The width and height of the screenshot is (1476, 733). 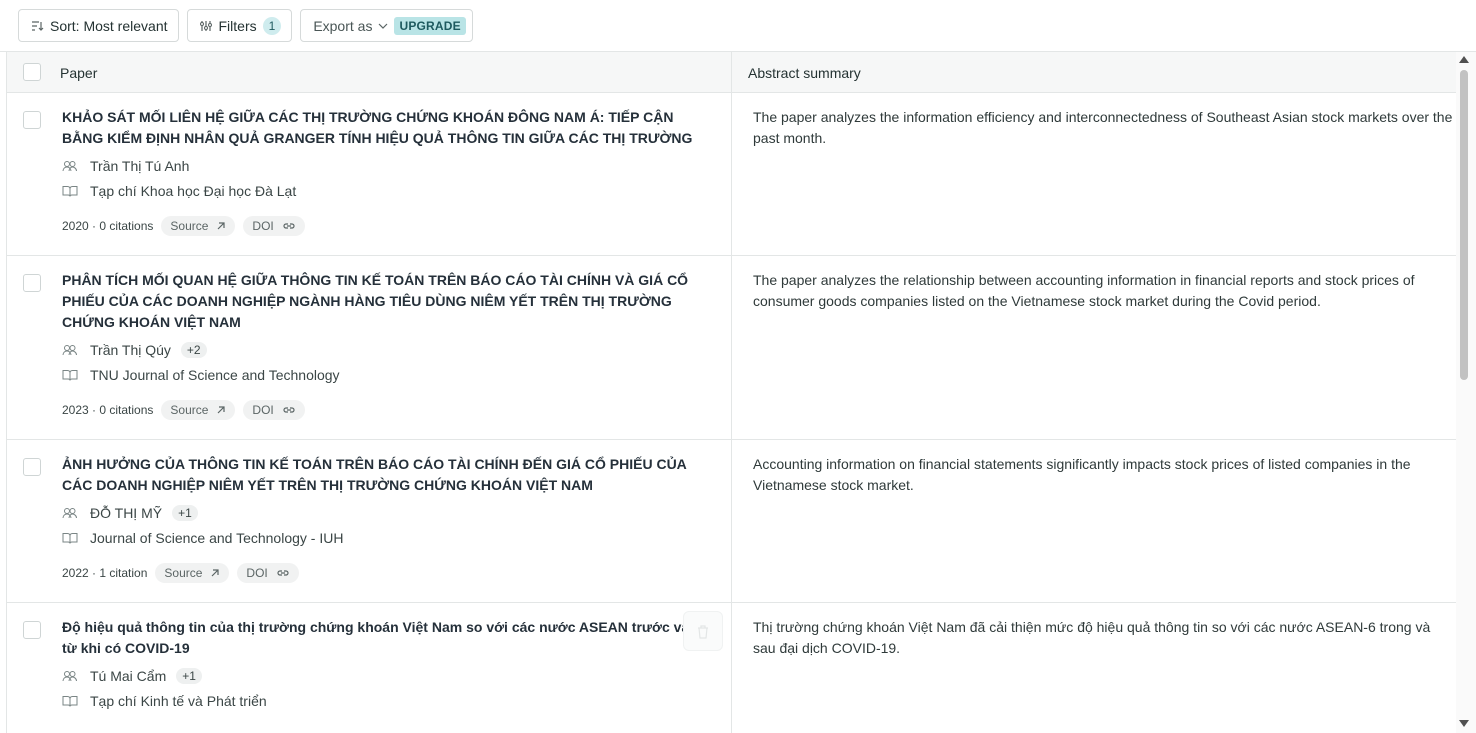 I want to click on authors-line: Tú Mai Cẩm +1, so click(x=132, y=676).